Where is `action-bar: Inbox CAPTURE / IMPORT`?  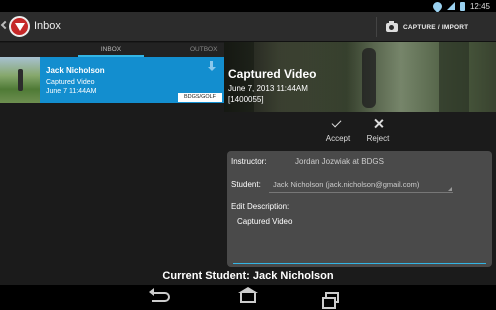 action-bar: Inbox CAPTURE / IMPORT is located at coordinates (248, 27).